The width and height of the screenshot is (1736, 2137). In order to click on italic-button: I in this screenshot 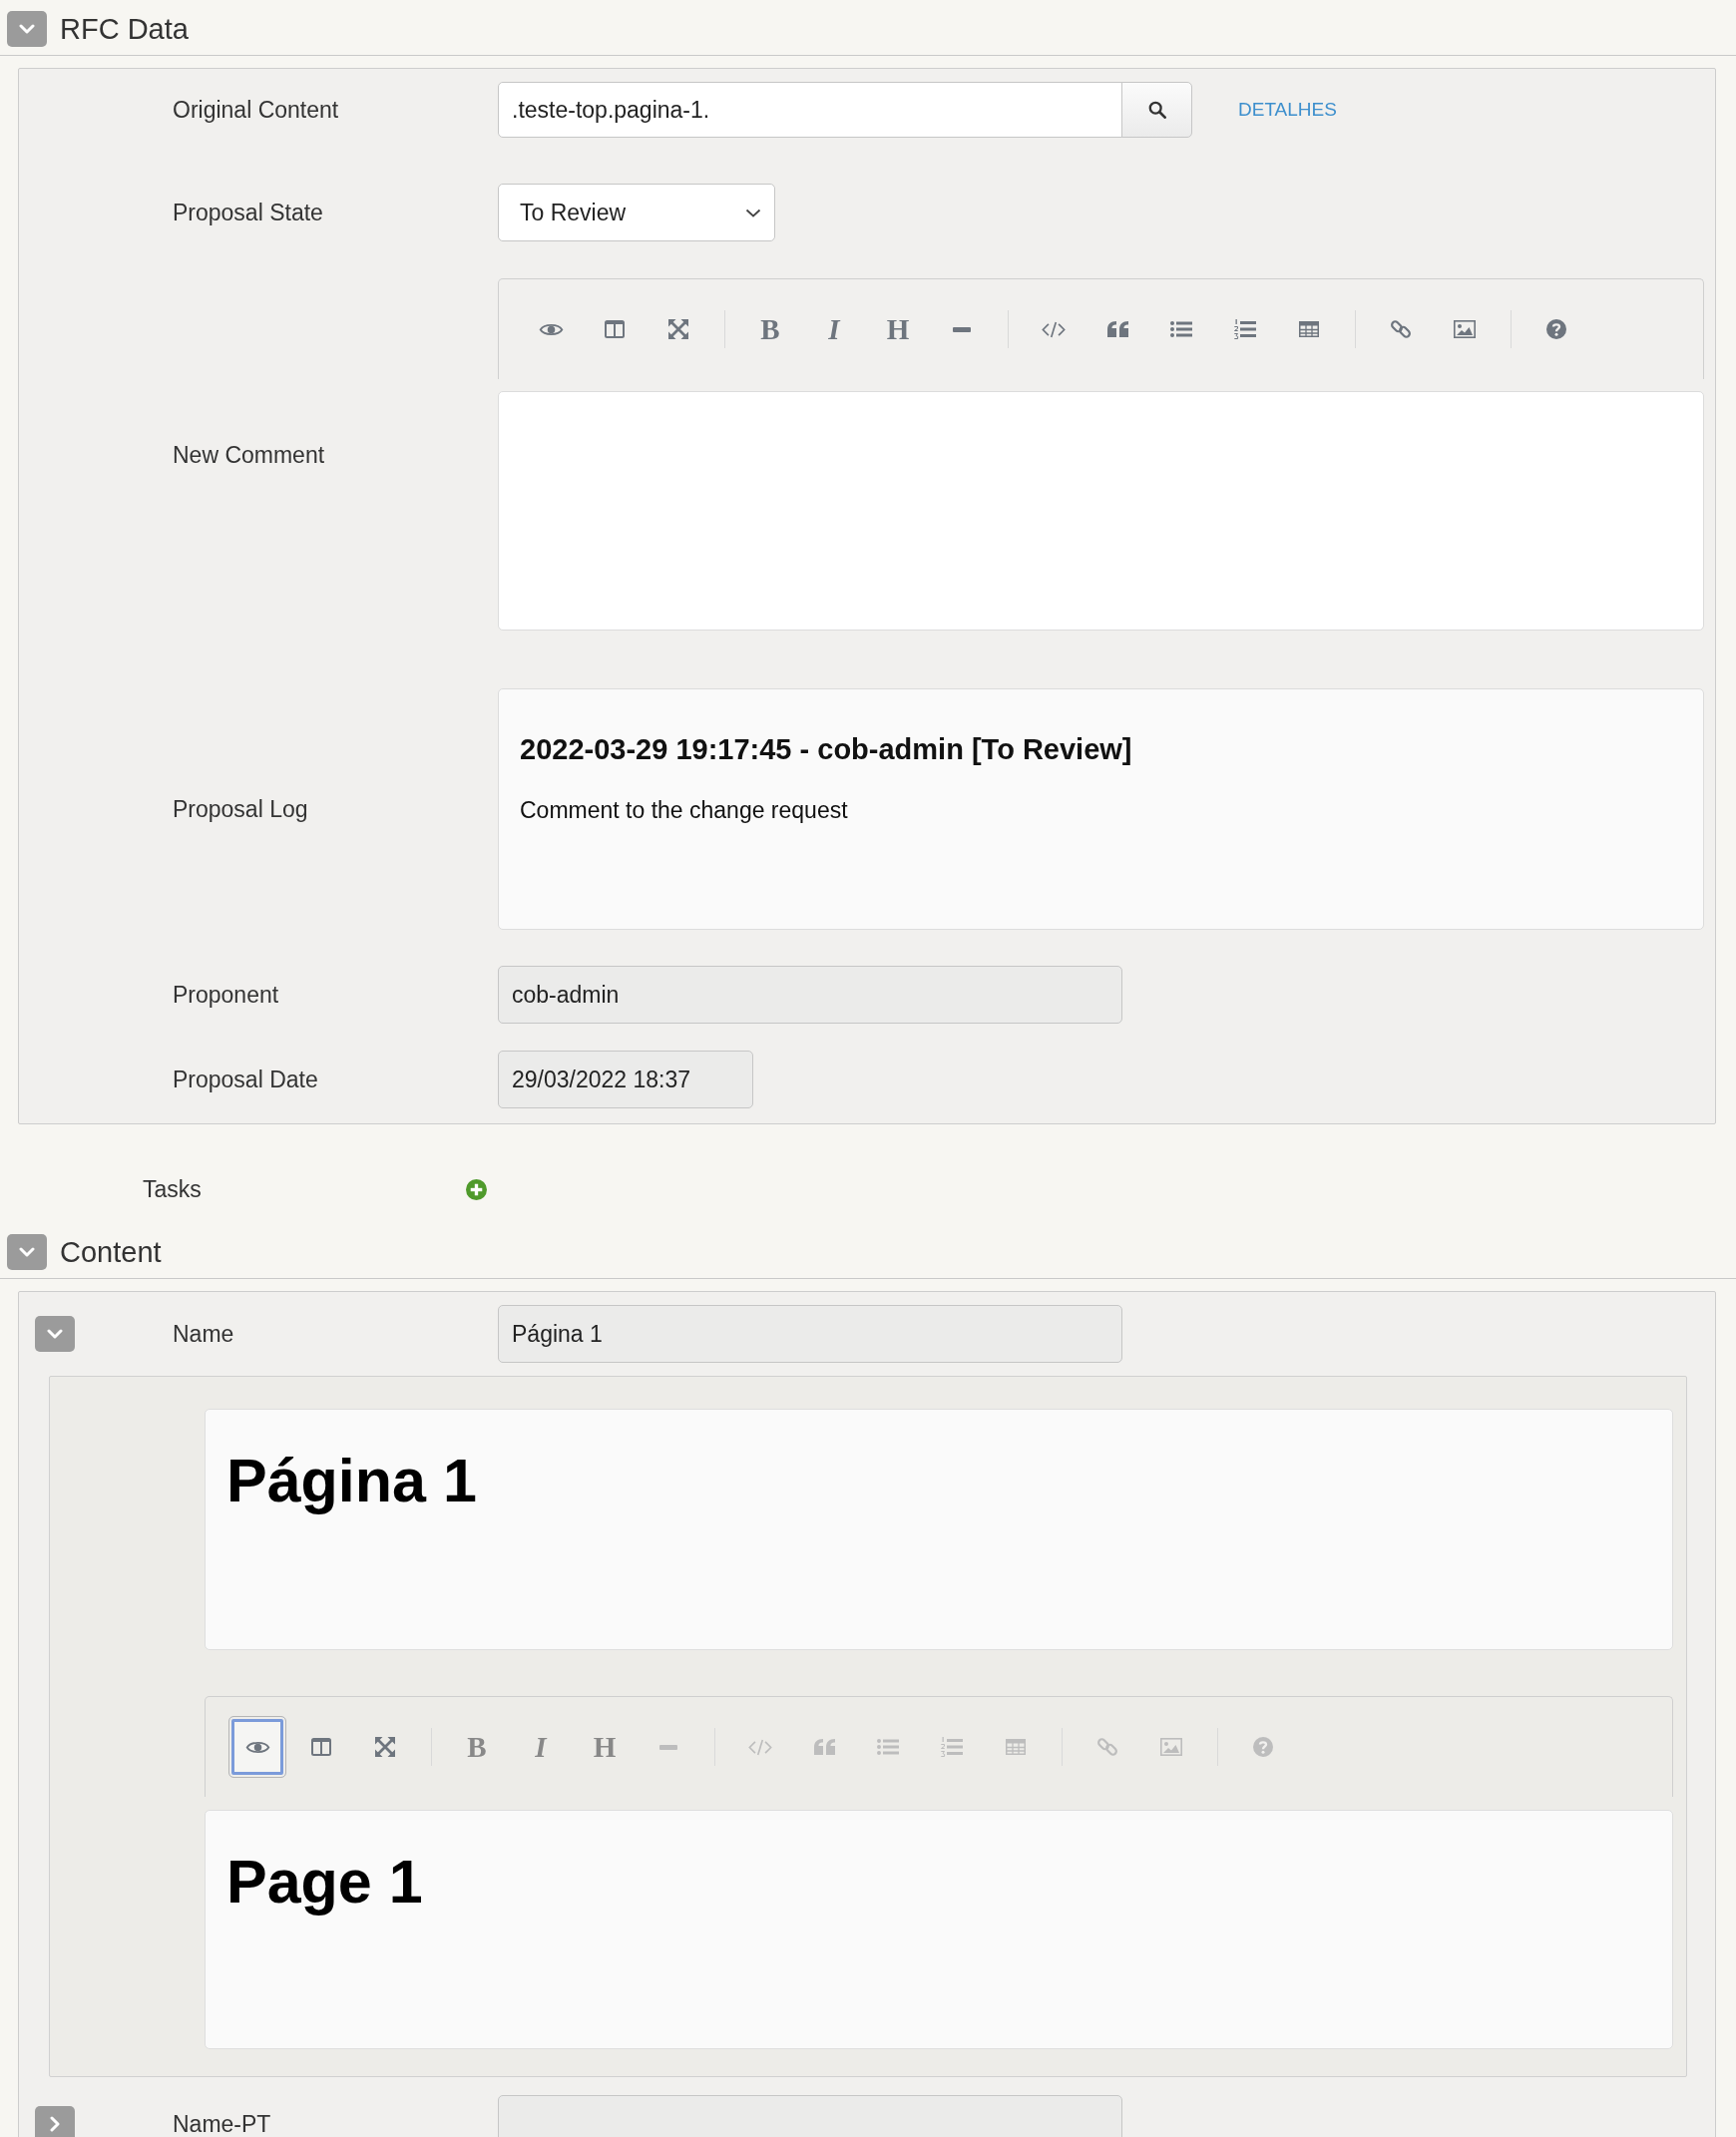, I will do `click(834, 329)`.